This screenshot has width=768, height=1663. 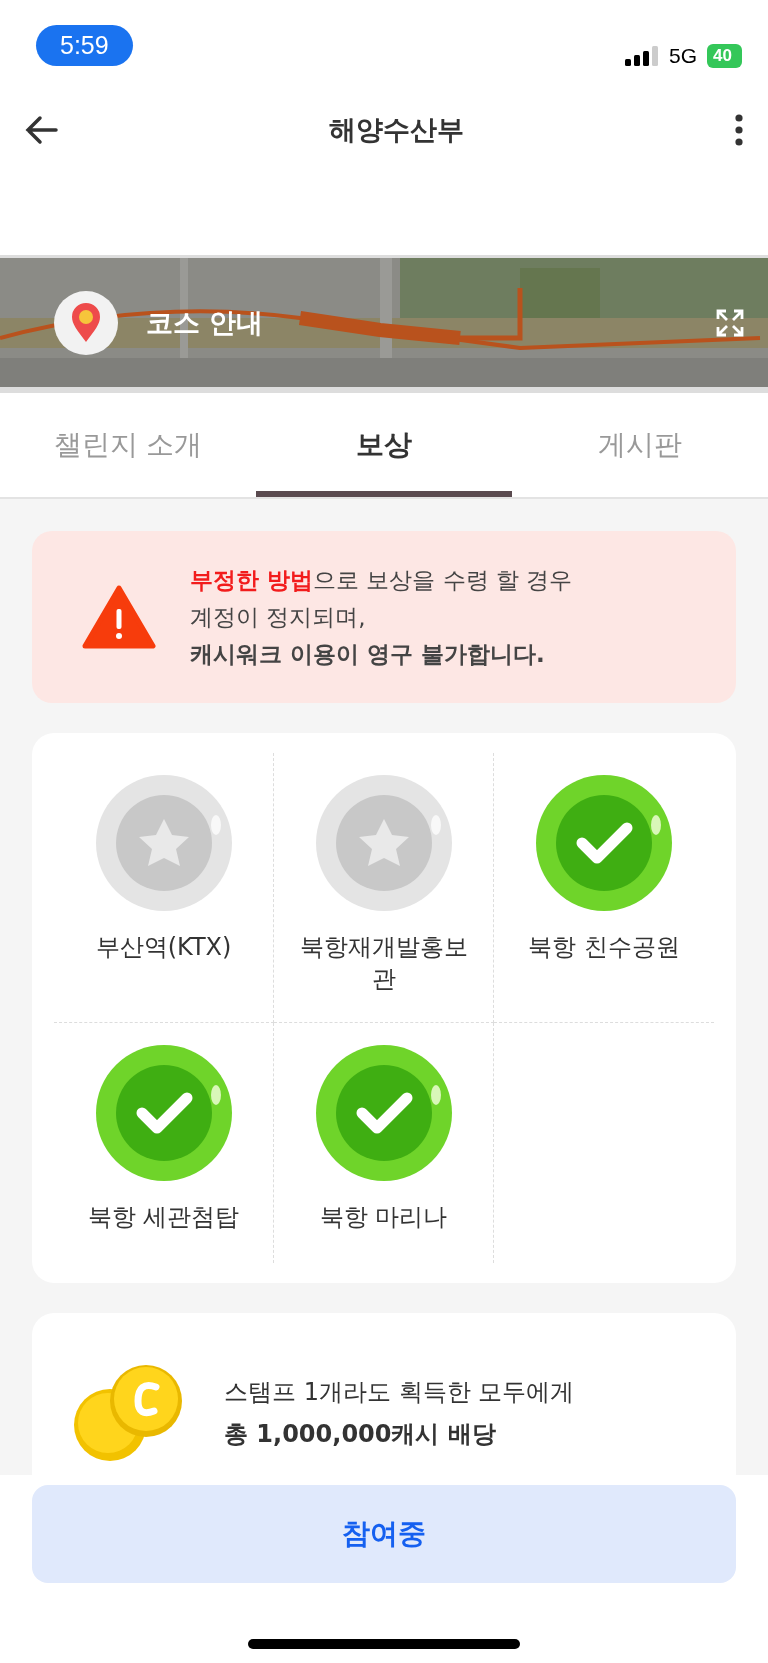 I want to click on warning-text: 부정한 방법으로 보상을 수령 할 경우, so click(x=381, y=580).